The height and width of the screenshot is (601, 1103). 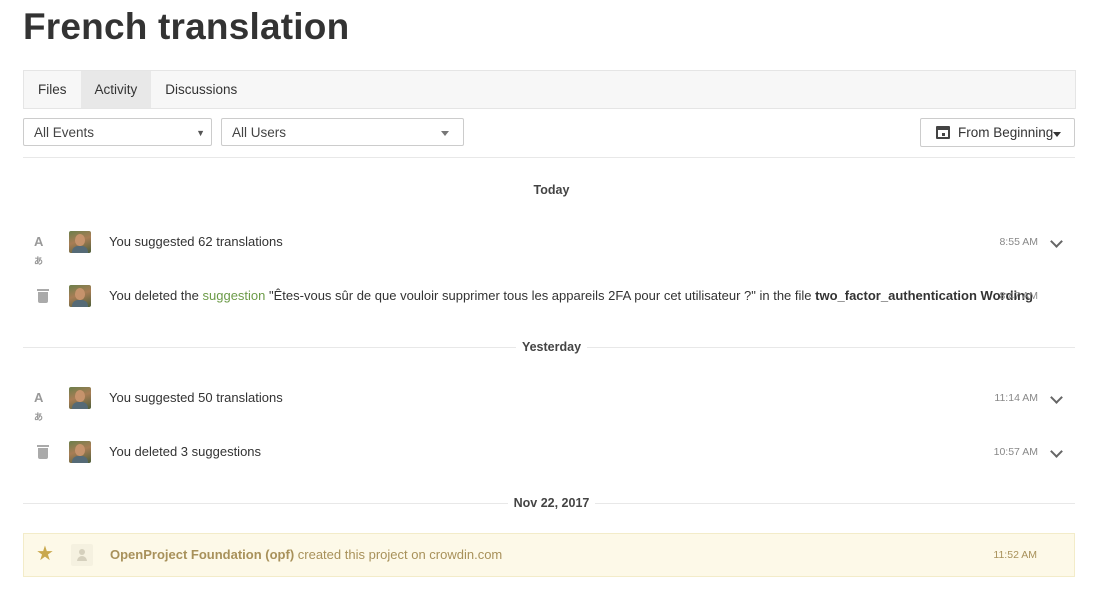 What do you see at coordinates (64, 132) in the screenshot?
I see `events-filter-value: All Events` at bounding box center [64, 132].